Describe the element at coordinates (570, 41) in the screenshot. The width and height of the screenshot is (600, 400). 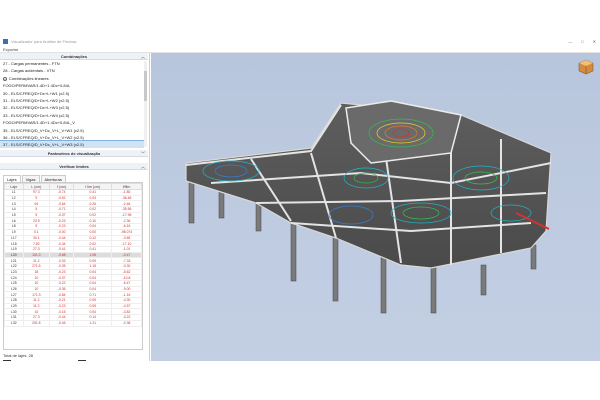
I see `minimize-button: —` at that location.